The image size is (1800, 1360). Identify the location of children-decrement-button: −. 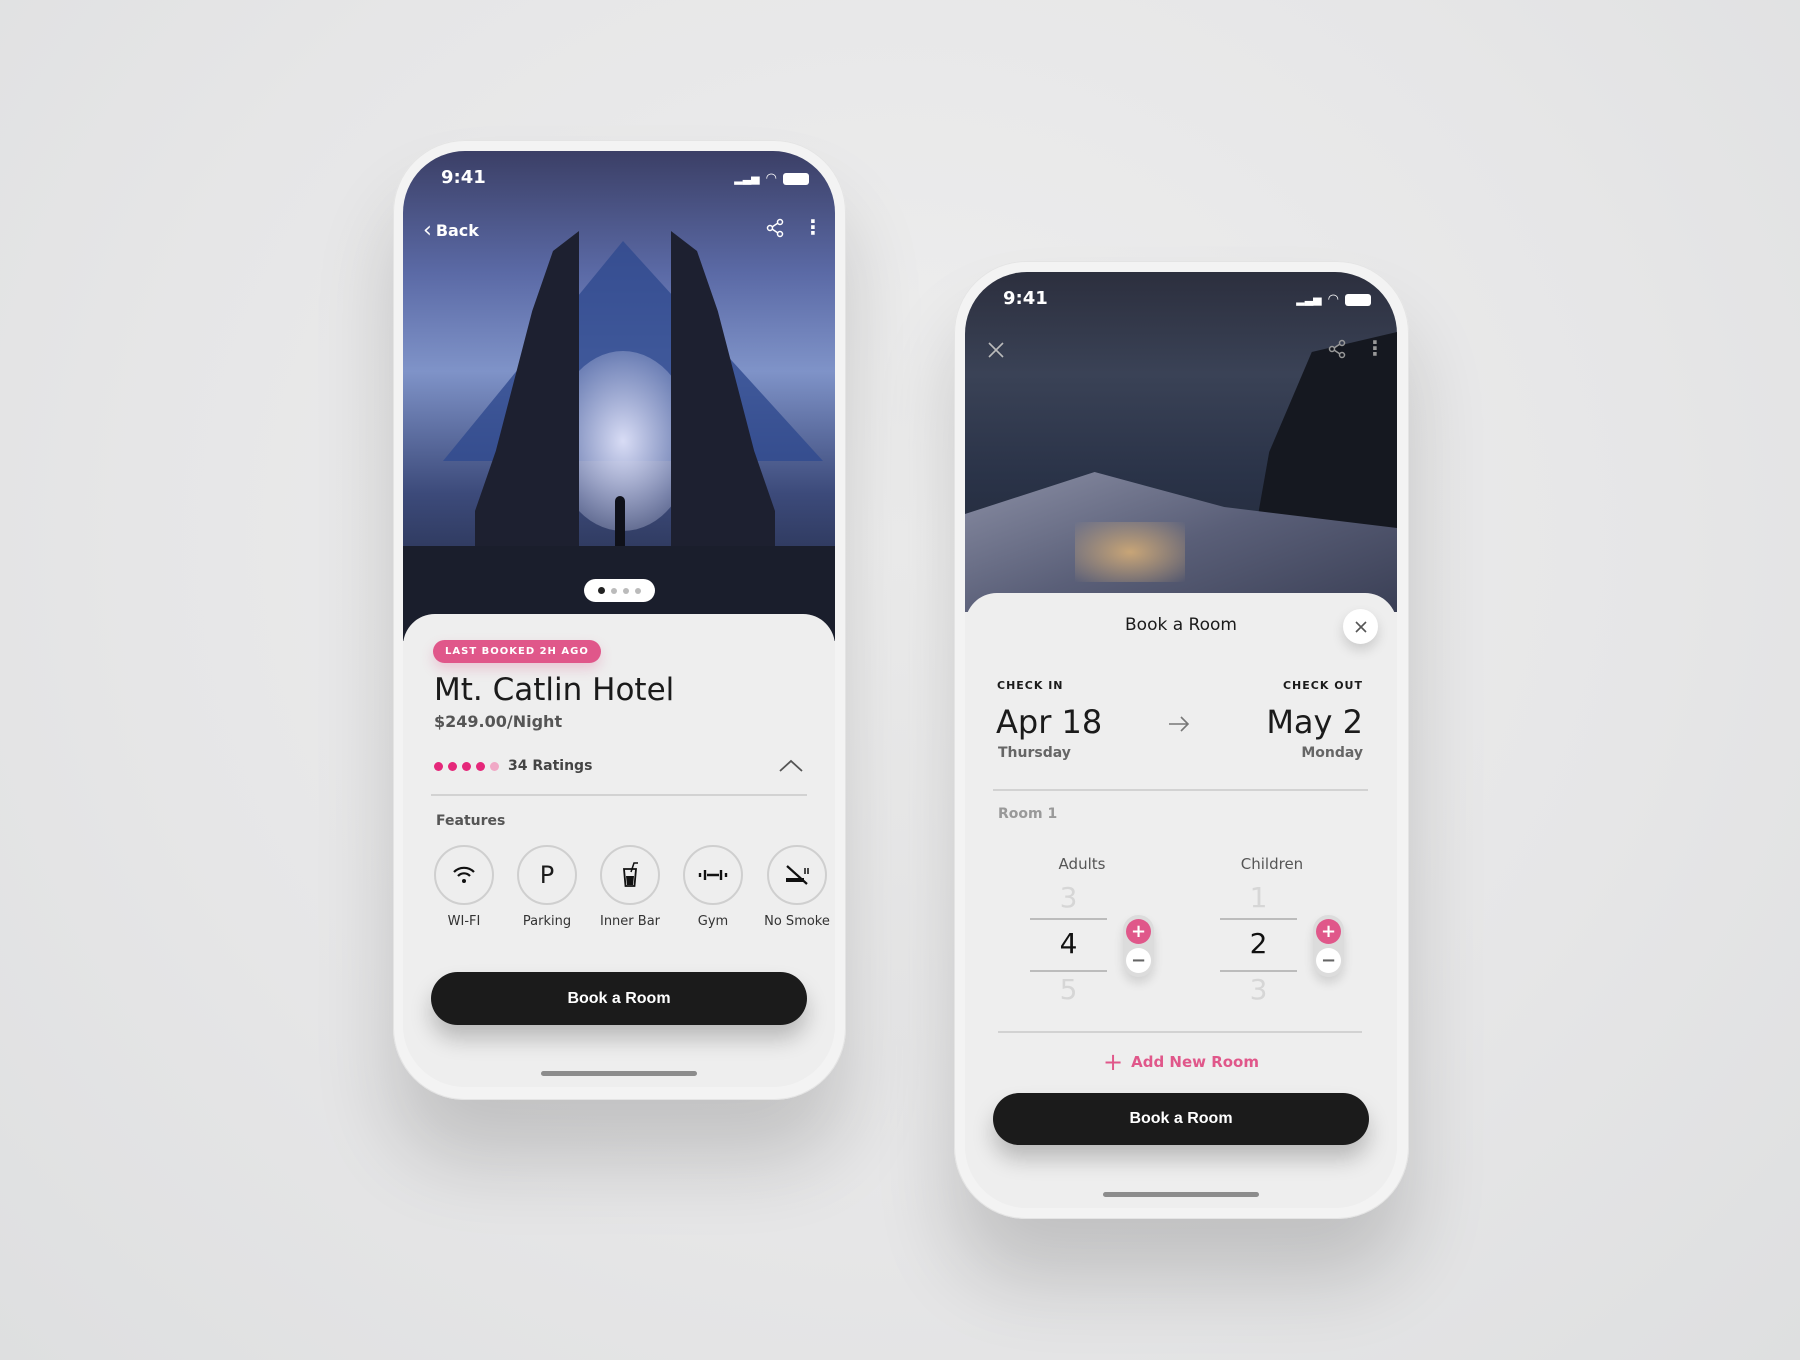
(1328, 960).